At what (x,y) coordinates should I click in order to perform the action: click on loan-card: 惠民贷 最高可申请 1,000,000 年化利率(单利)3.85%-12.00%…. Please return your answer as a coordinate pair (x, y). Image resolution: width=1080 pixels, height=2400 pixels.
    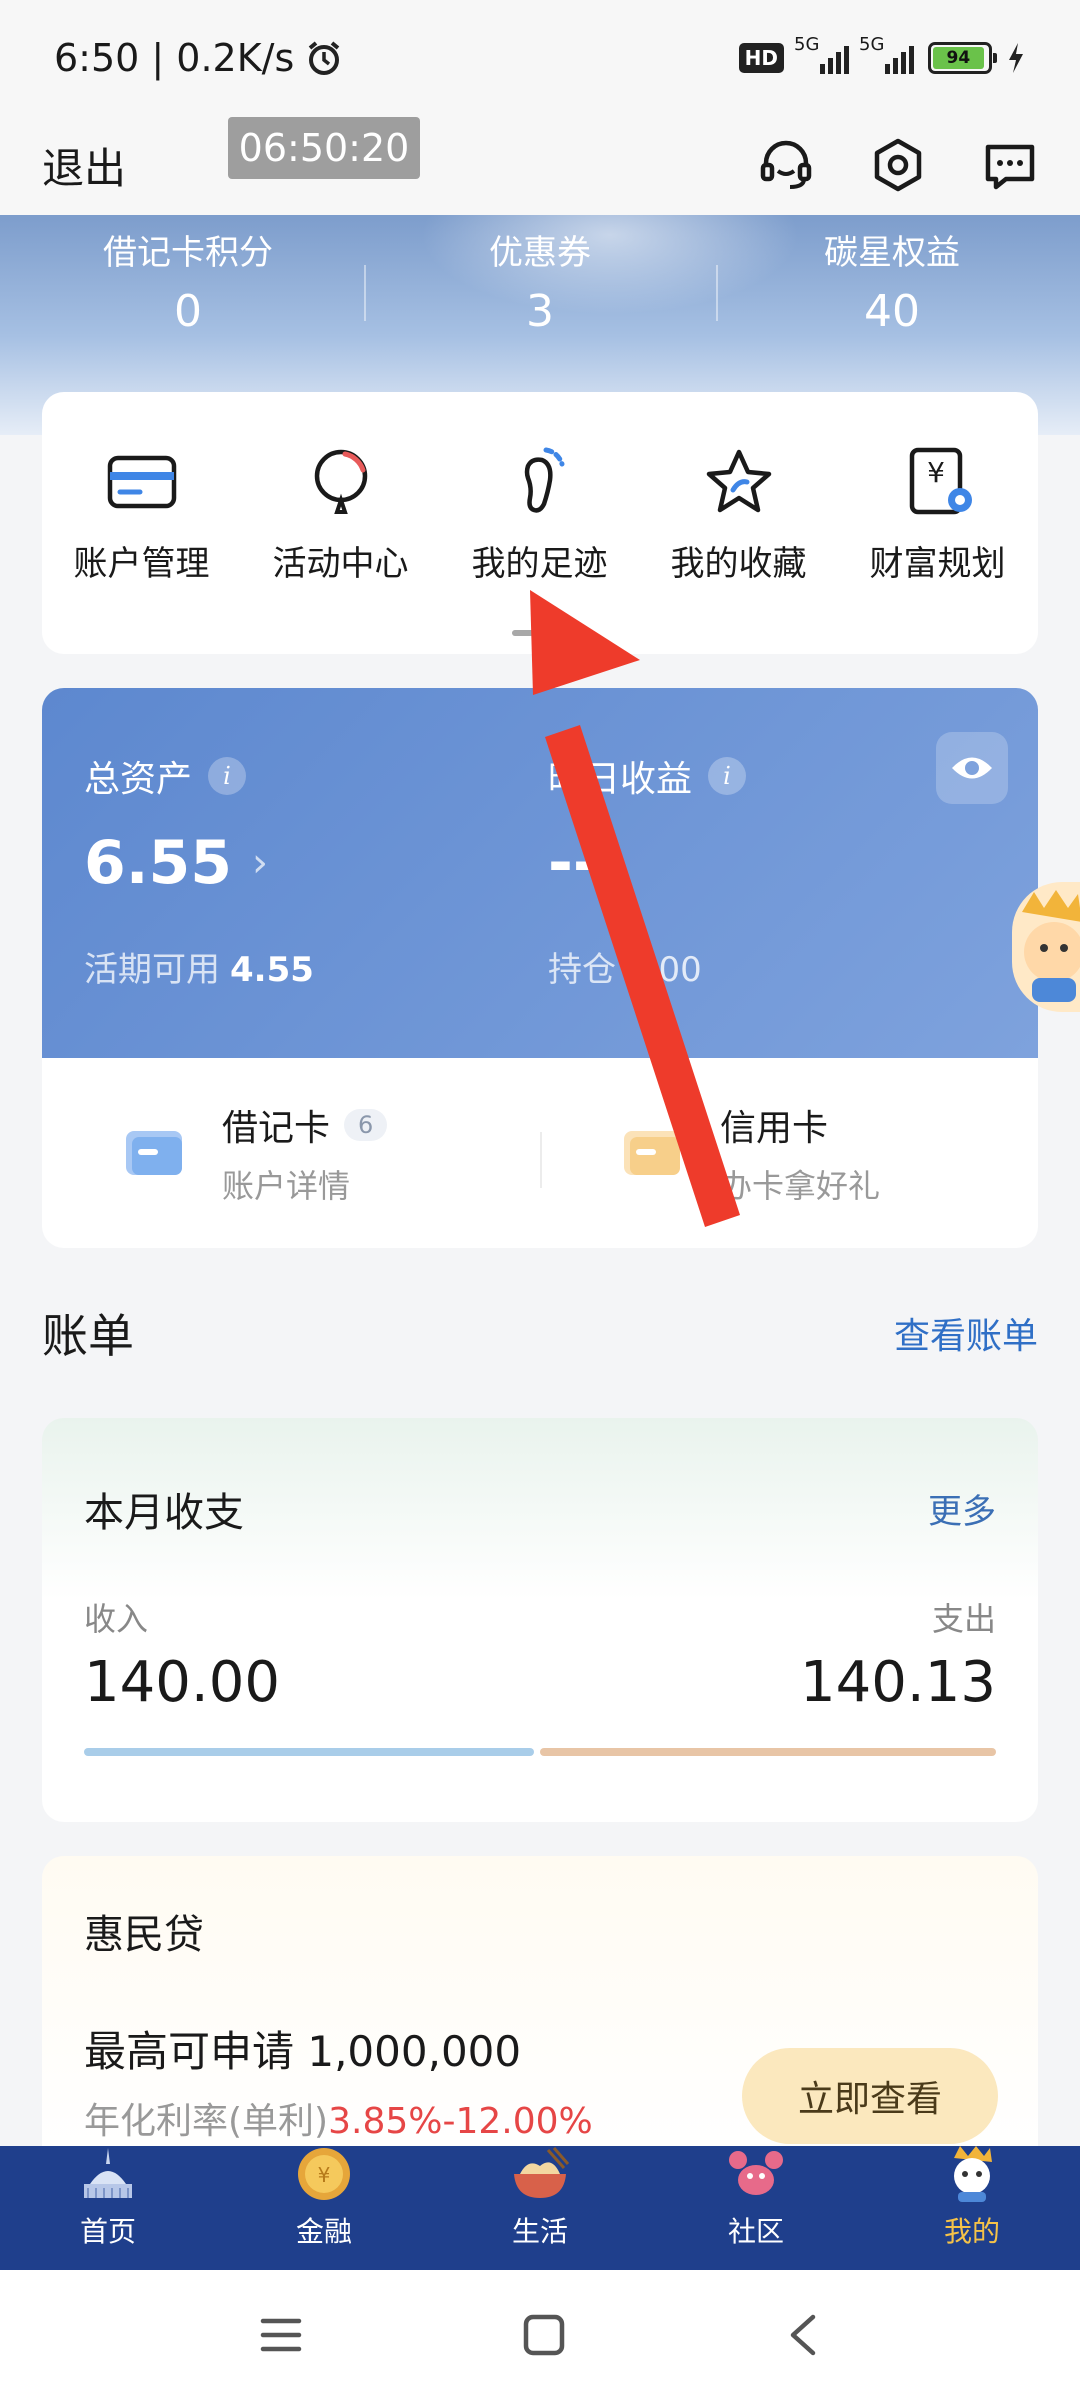
    Looking at the image, I should click on (540, 2006).